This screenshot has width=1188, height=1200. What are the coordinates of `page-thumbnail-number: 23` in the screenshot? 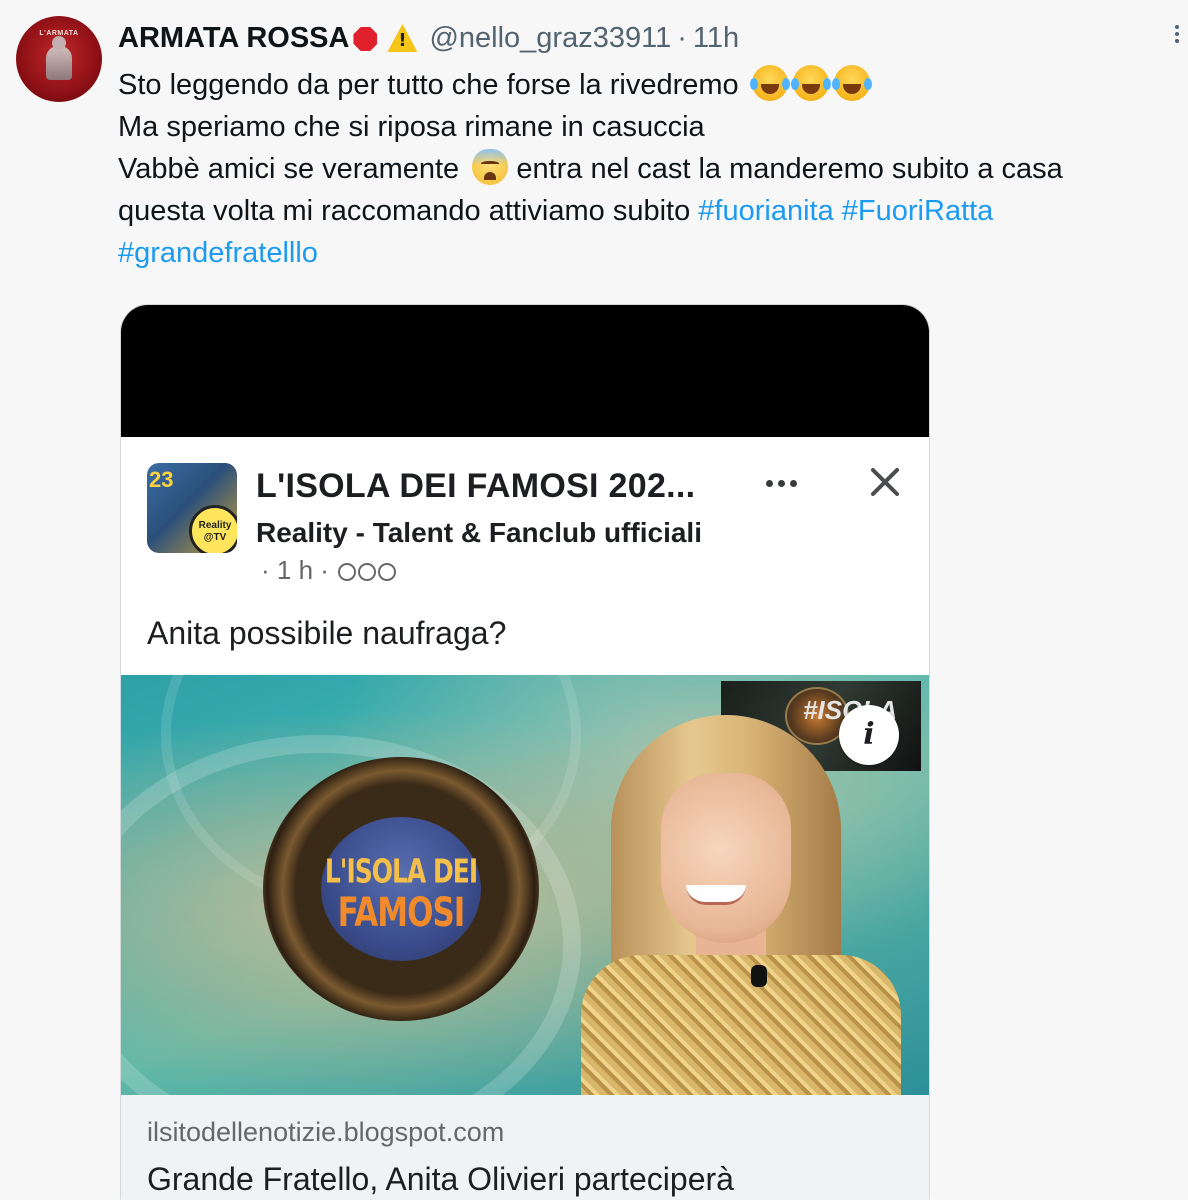 It's located at (161, 479).